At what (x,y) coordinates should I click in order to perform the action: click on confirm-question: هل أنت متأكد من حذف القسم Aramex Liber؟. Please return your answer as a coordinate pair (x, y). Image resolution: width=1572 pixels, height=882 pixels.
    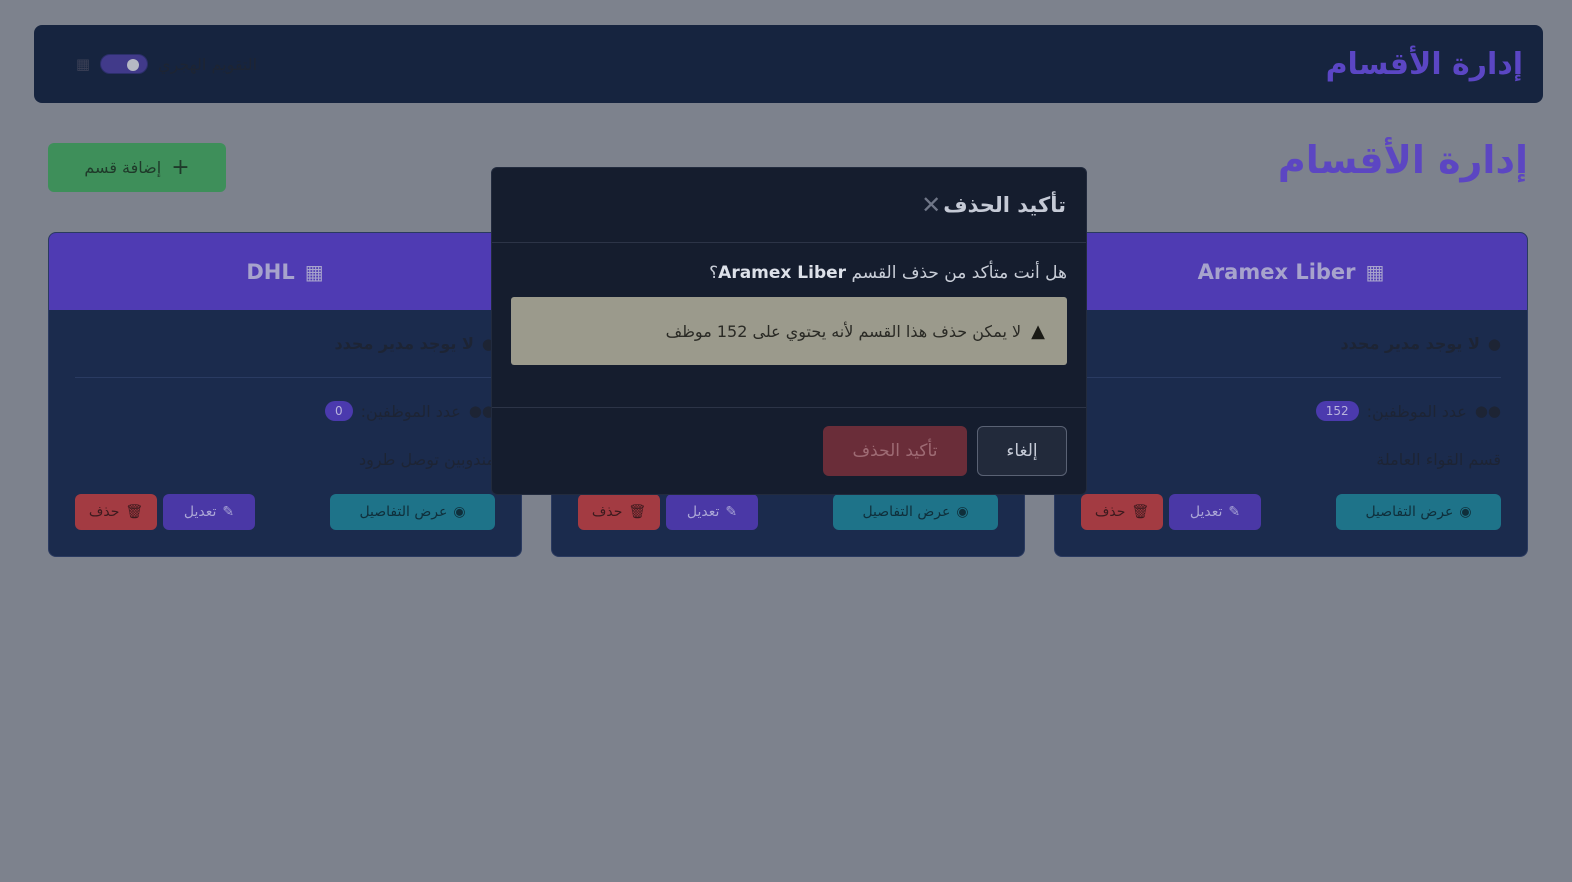
    Looking at the image, I should click on (789, 273).